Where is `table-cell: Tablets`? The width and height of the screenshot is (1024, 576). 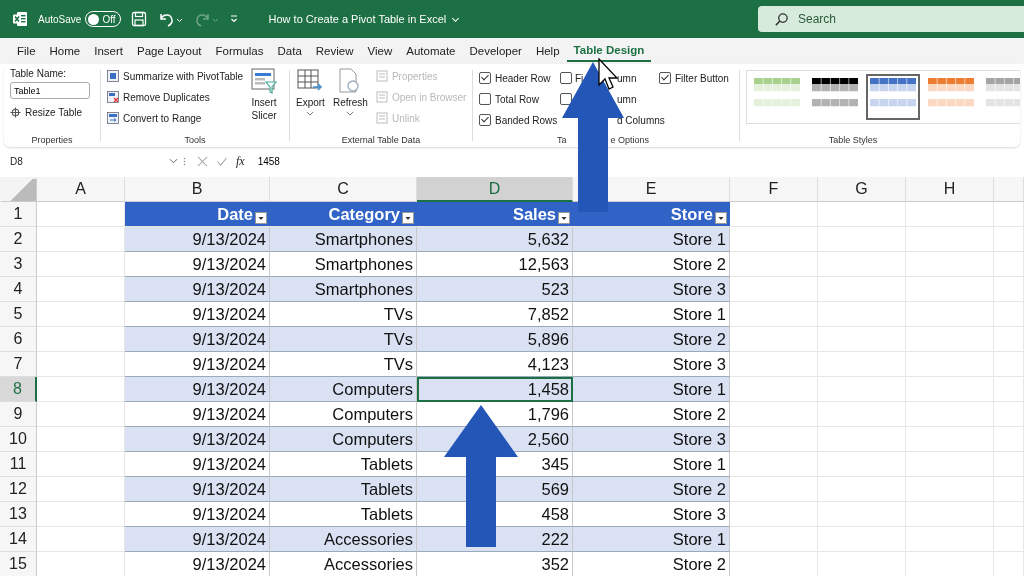
table-cell: Tablets is located at coordinates (343, 489).